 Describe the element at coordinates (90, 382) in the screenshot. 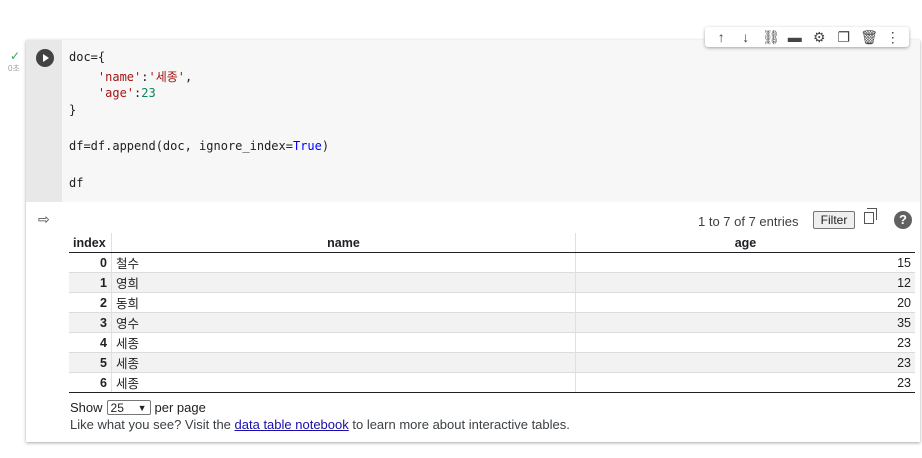

I see `cell-index: 6` at that location.